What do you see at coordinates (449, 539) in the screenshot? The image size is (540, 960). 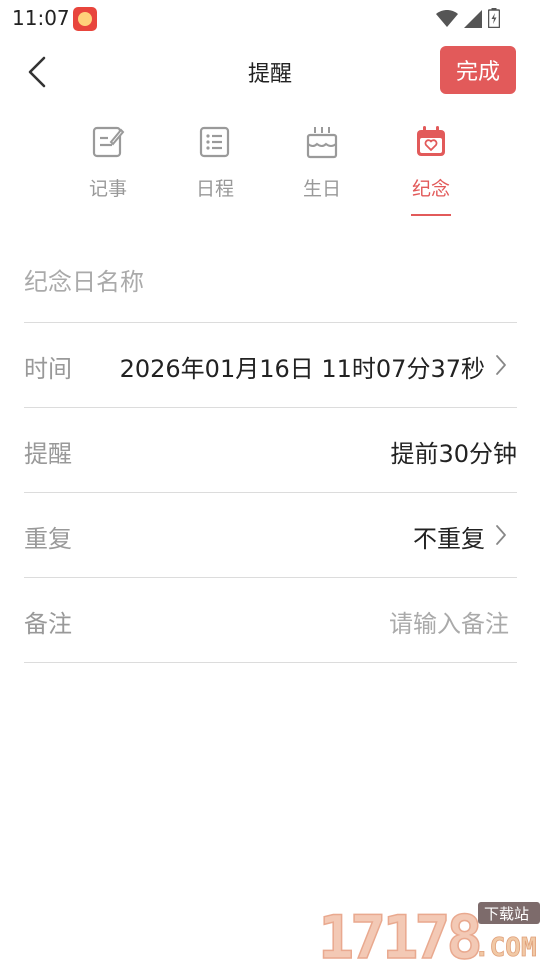 I see `repeat-value: 不重复` at bounding box center [449, 539].